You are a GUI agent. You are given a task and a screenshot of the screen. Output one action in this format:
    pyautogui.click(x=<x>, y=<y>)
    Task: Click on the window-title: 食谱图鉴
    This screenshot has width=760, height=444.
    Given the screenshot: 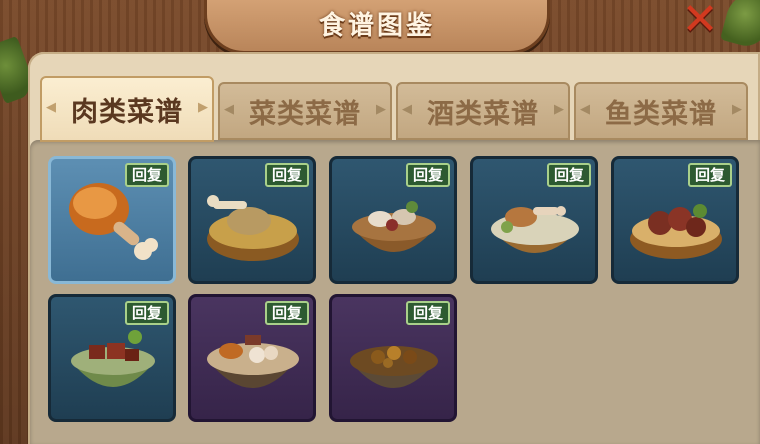 What is the action you would take?
    pyautogui.click(x=376, y=26)
    